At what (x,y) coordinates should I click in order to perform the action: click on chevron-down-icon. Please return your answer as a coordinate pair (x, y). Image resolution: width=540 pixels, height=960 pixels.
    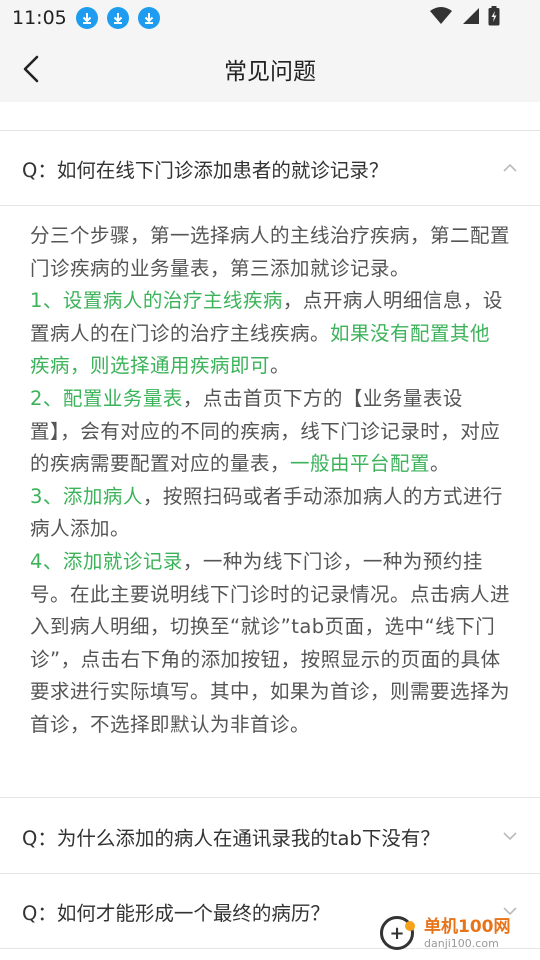
    Looking at the image, I should click on (510, 836).